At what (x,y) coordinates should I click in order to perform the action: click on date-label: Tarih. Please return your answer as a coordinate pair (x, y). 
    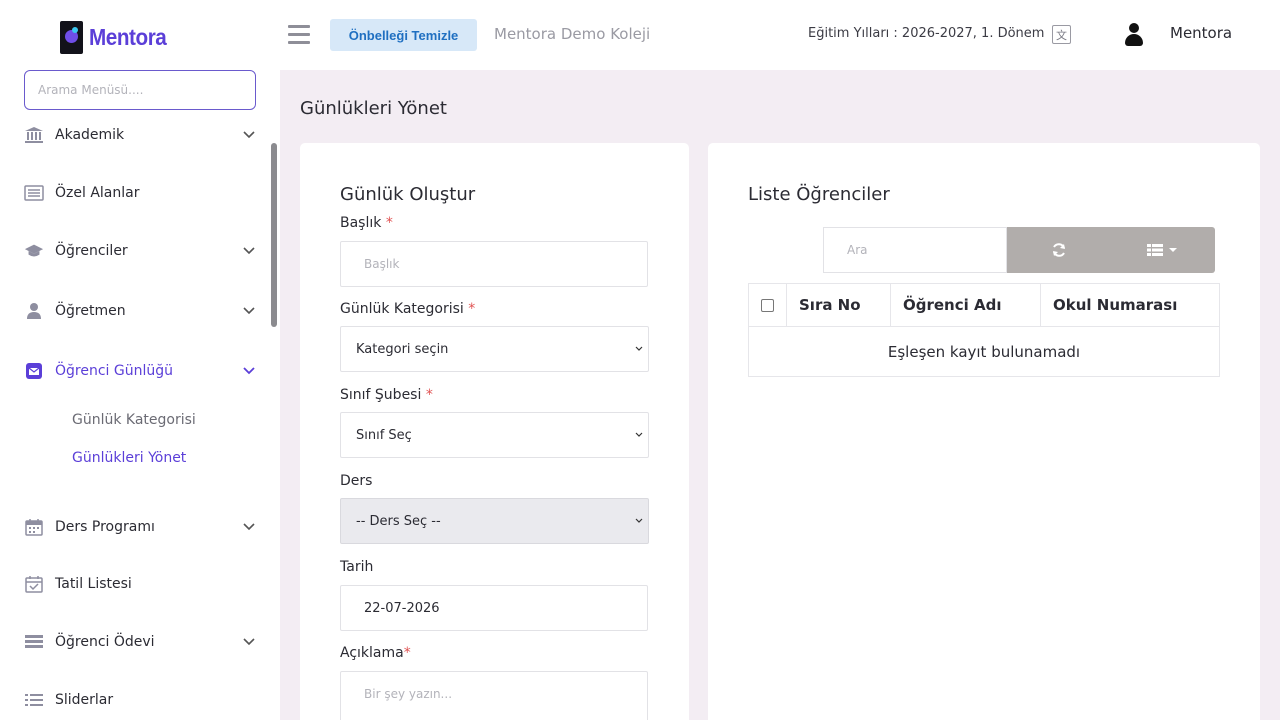
    Looking at the image, I should click on (357, 567).